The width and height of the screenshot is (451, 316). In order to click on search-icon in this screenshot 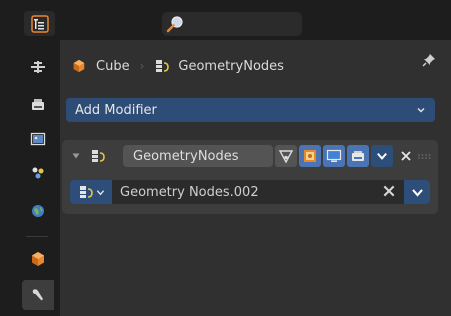, I will do `click(174, 24)`.